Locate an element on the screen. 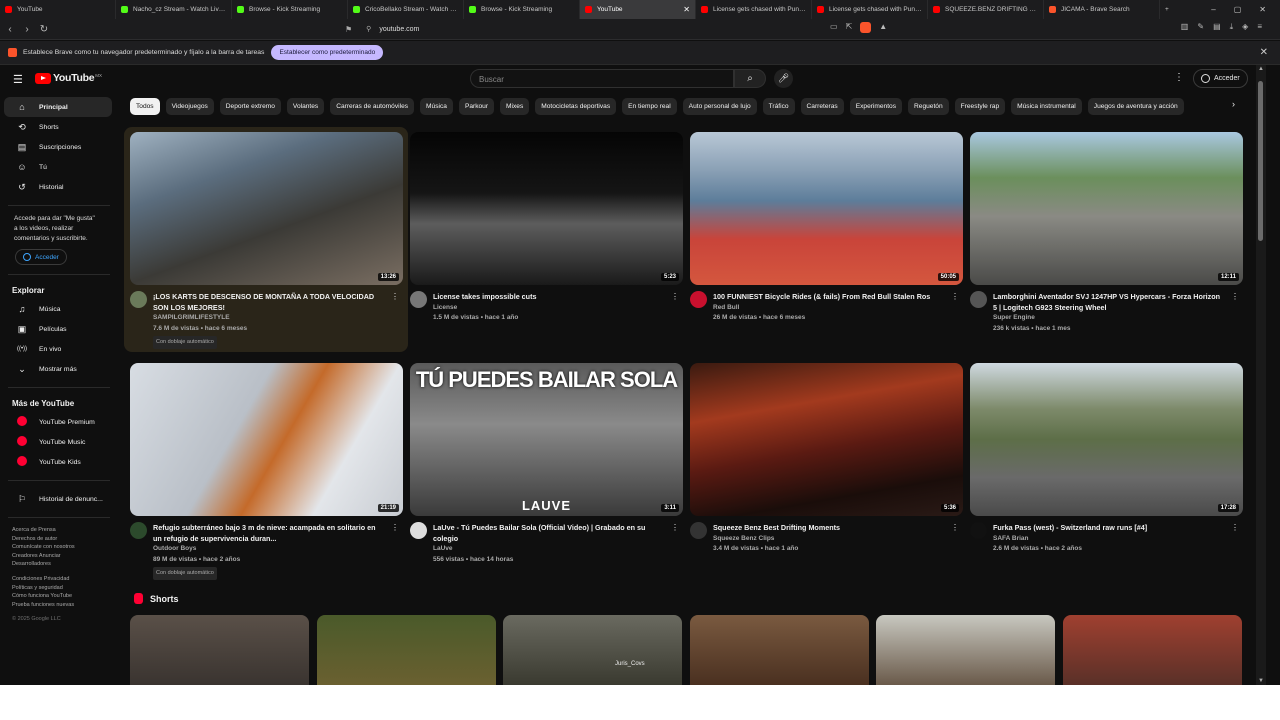 The image size is (1280, 720). youtube-logo: YouTube MX is located at coordinates (68, 78).